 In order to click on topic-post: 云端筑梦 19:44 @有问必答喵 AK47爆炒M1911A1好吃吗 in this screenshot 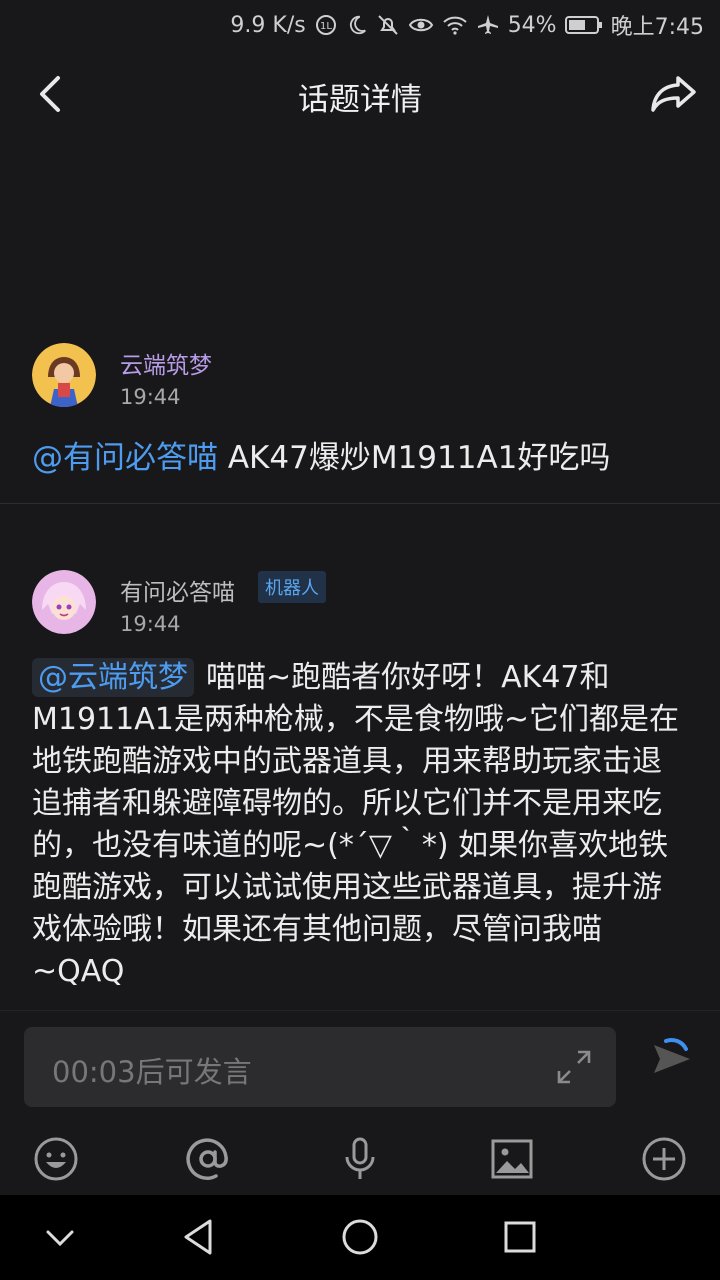, I will do `click(360, 416)`.